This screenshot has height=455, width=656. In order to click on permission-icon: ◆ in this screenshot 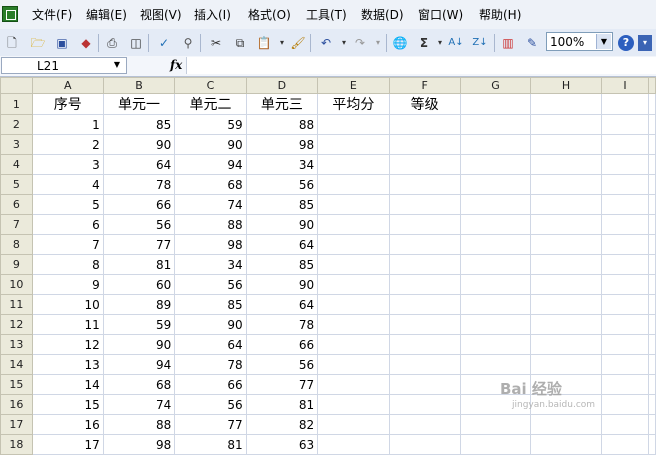, I will do `click(86, 43)`.